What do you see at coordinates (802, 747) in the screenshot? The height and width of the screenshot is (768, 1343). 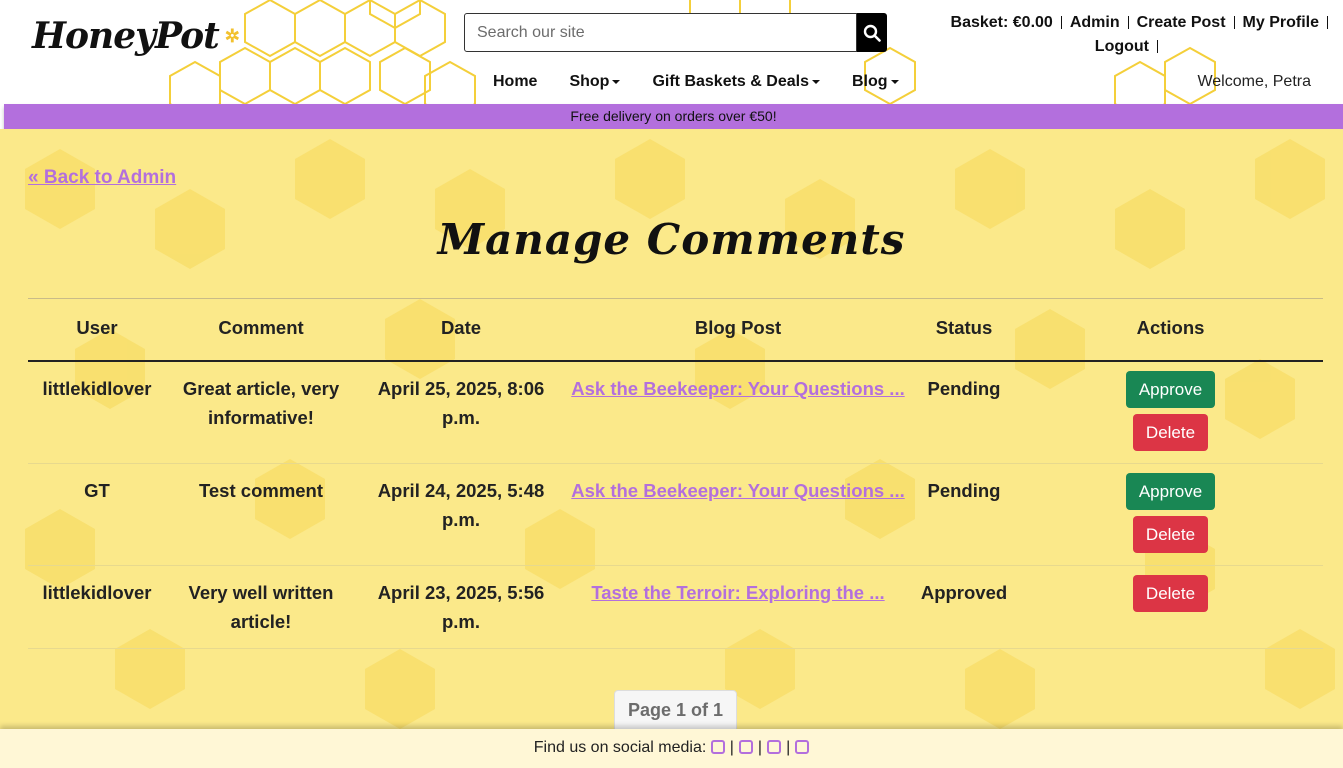 I see `instagram-icon` at bounding box center [802, 747].